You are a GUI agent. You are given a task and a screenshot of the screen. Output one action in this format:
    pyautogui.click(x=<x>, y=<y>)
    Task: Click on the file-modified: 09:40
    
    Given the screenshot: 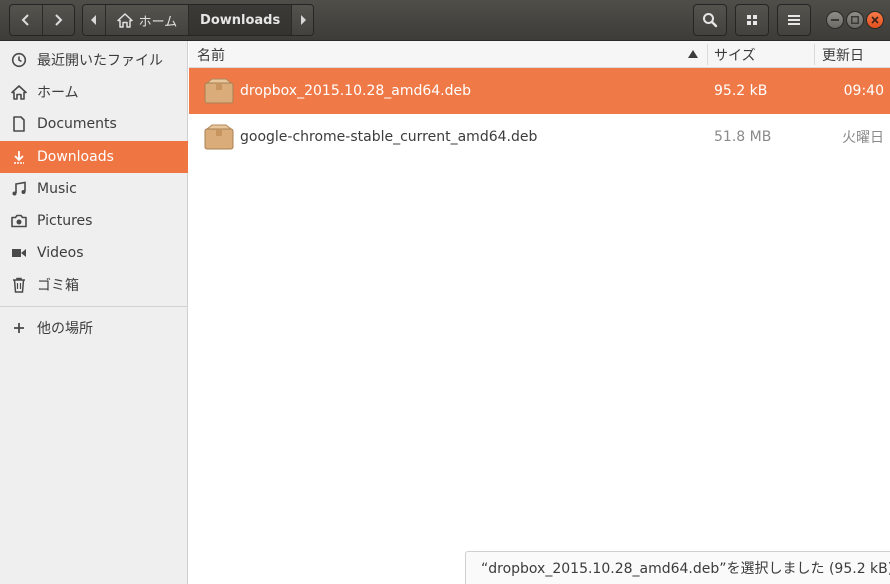 What is the action you would take?
    pyautogui.click(x=863, y=91)
    